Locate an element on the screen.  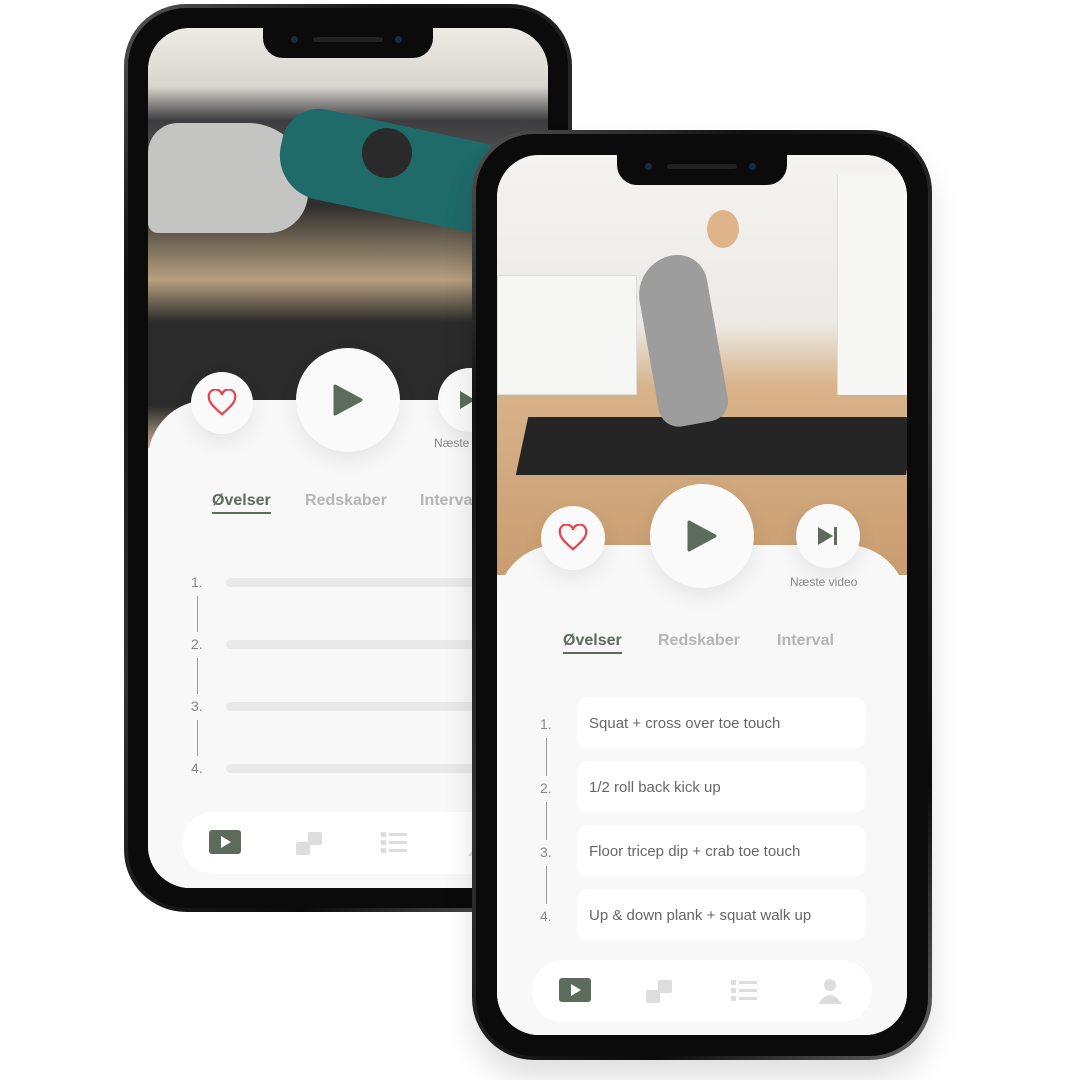
next-video-button is located at coordinates (828, 536).